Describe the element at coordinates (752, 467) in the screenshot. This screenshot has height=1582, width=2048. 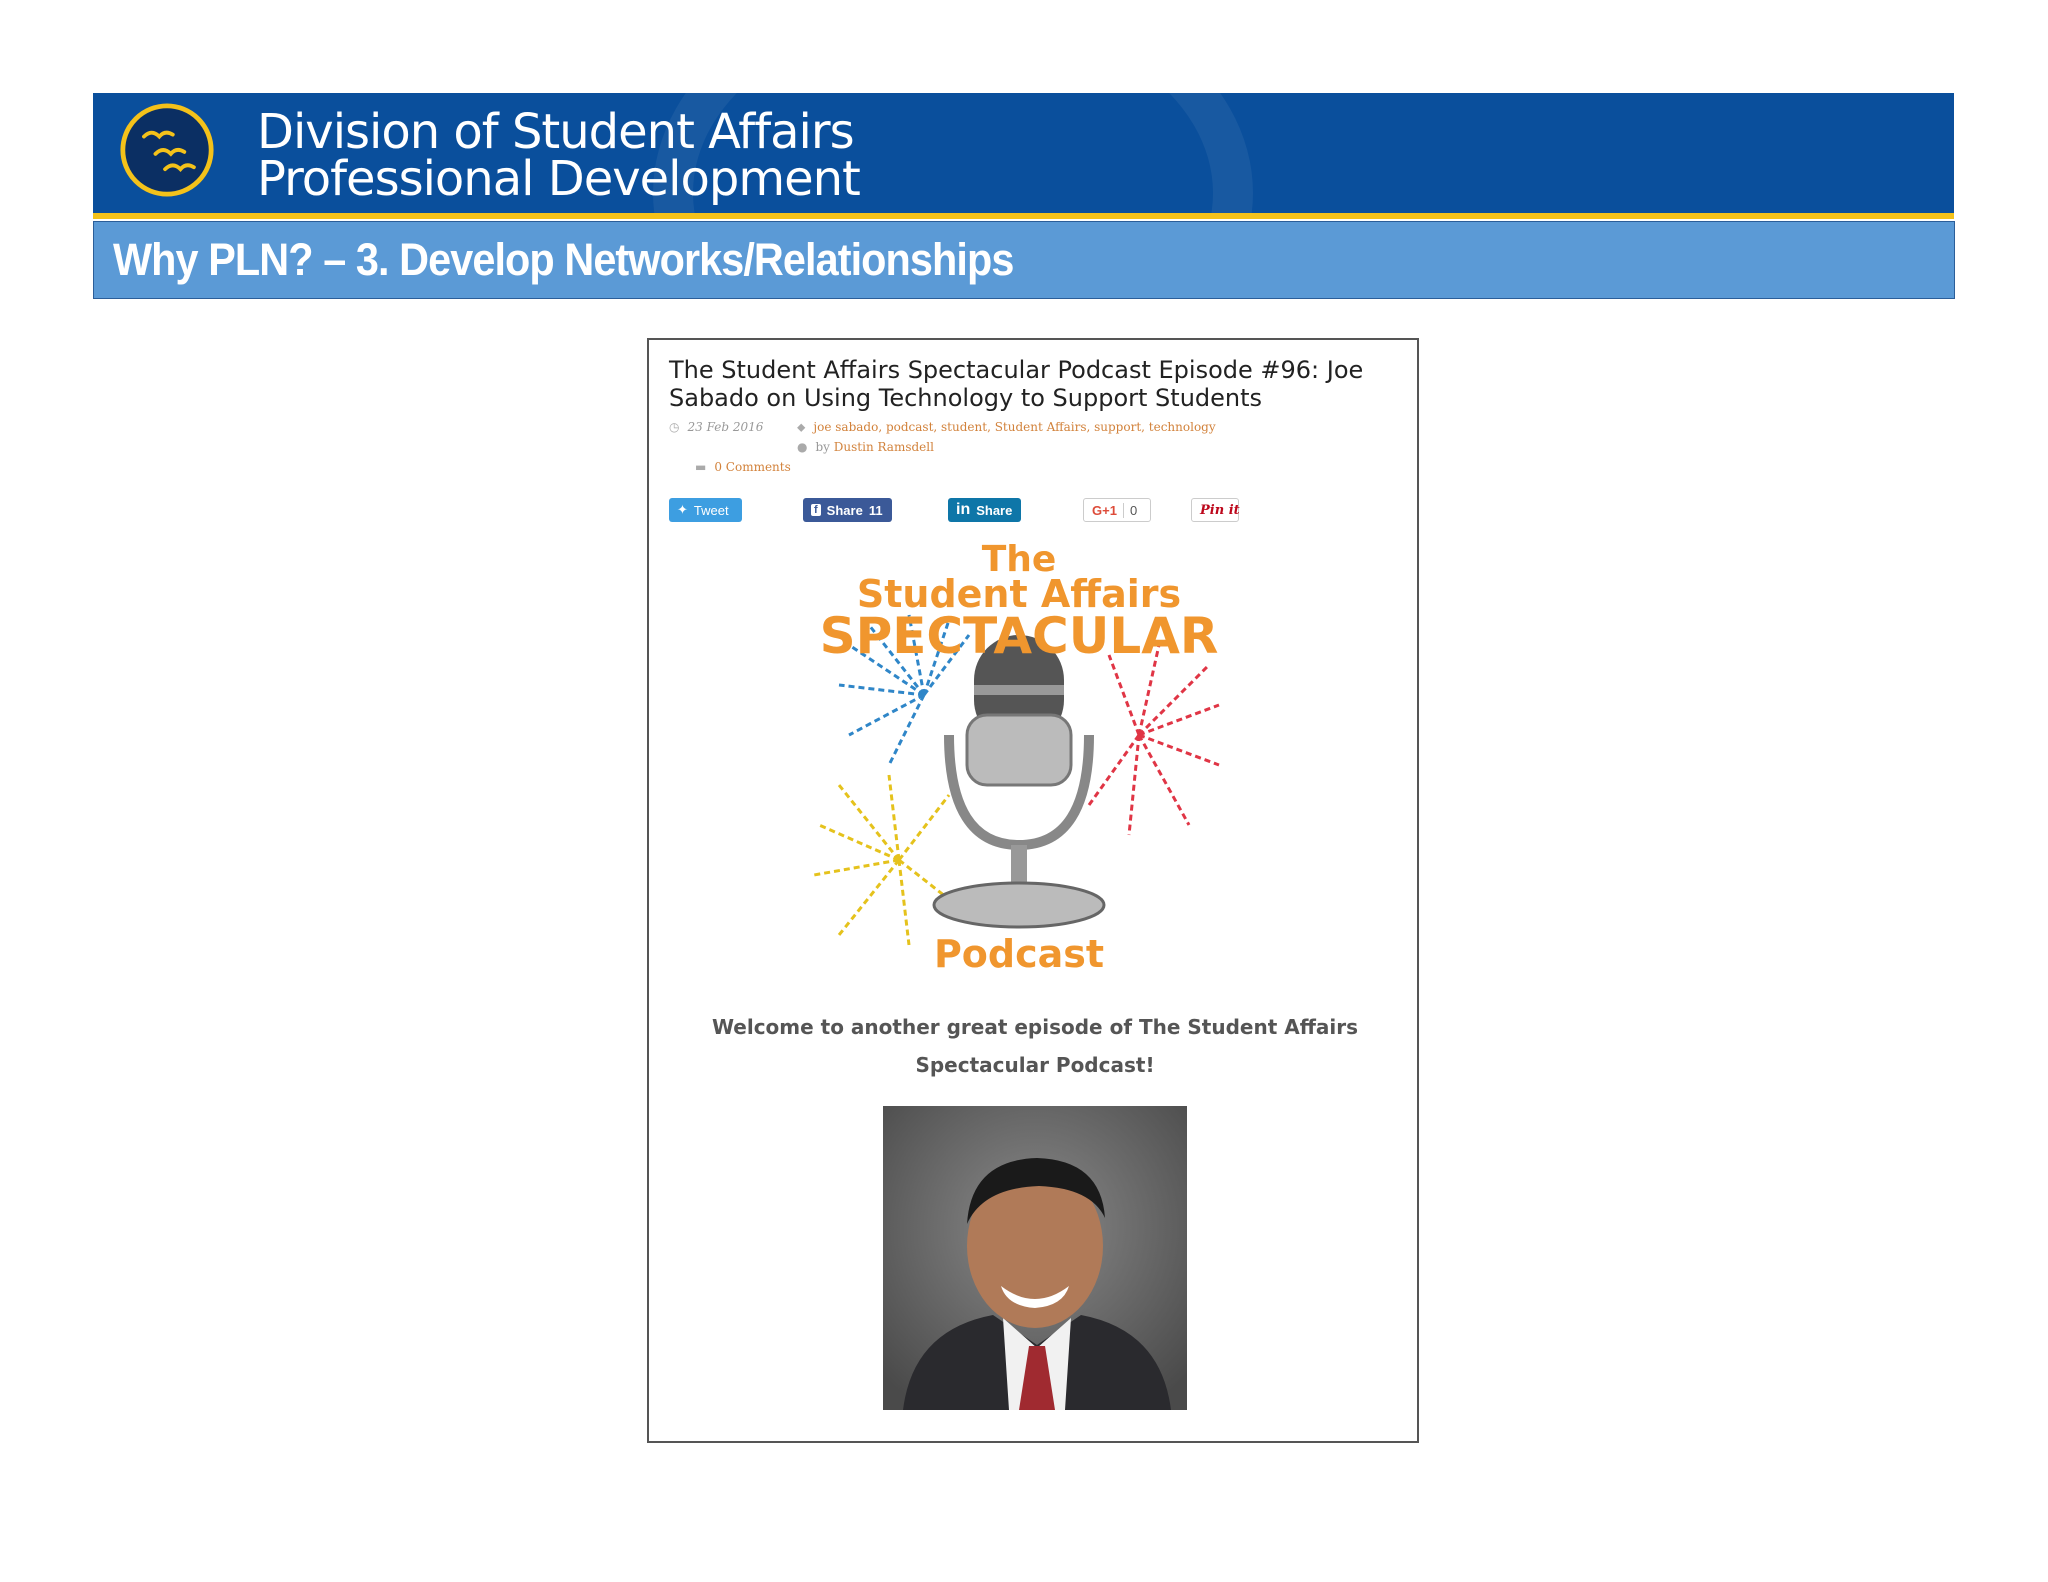
I see `comments-link: 0 Comments` at that location.